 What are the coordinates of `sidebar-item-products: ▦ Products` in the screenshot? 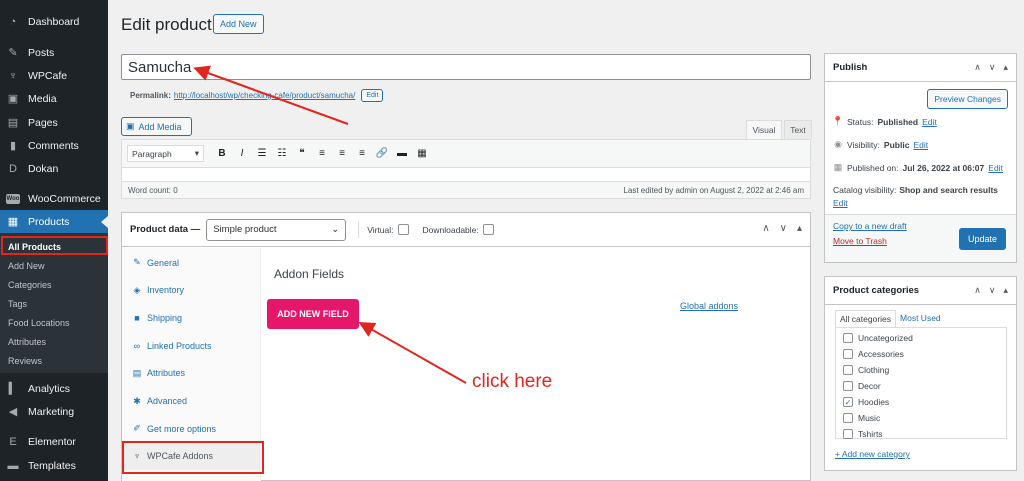 It's located at (54, 221).